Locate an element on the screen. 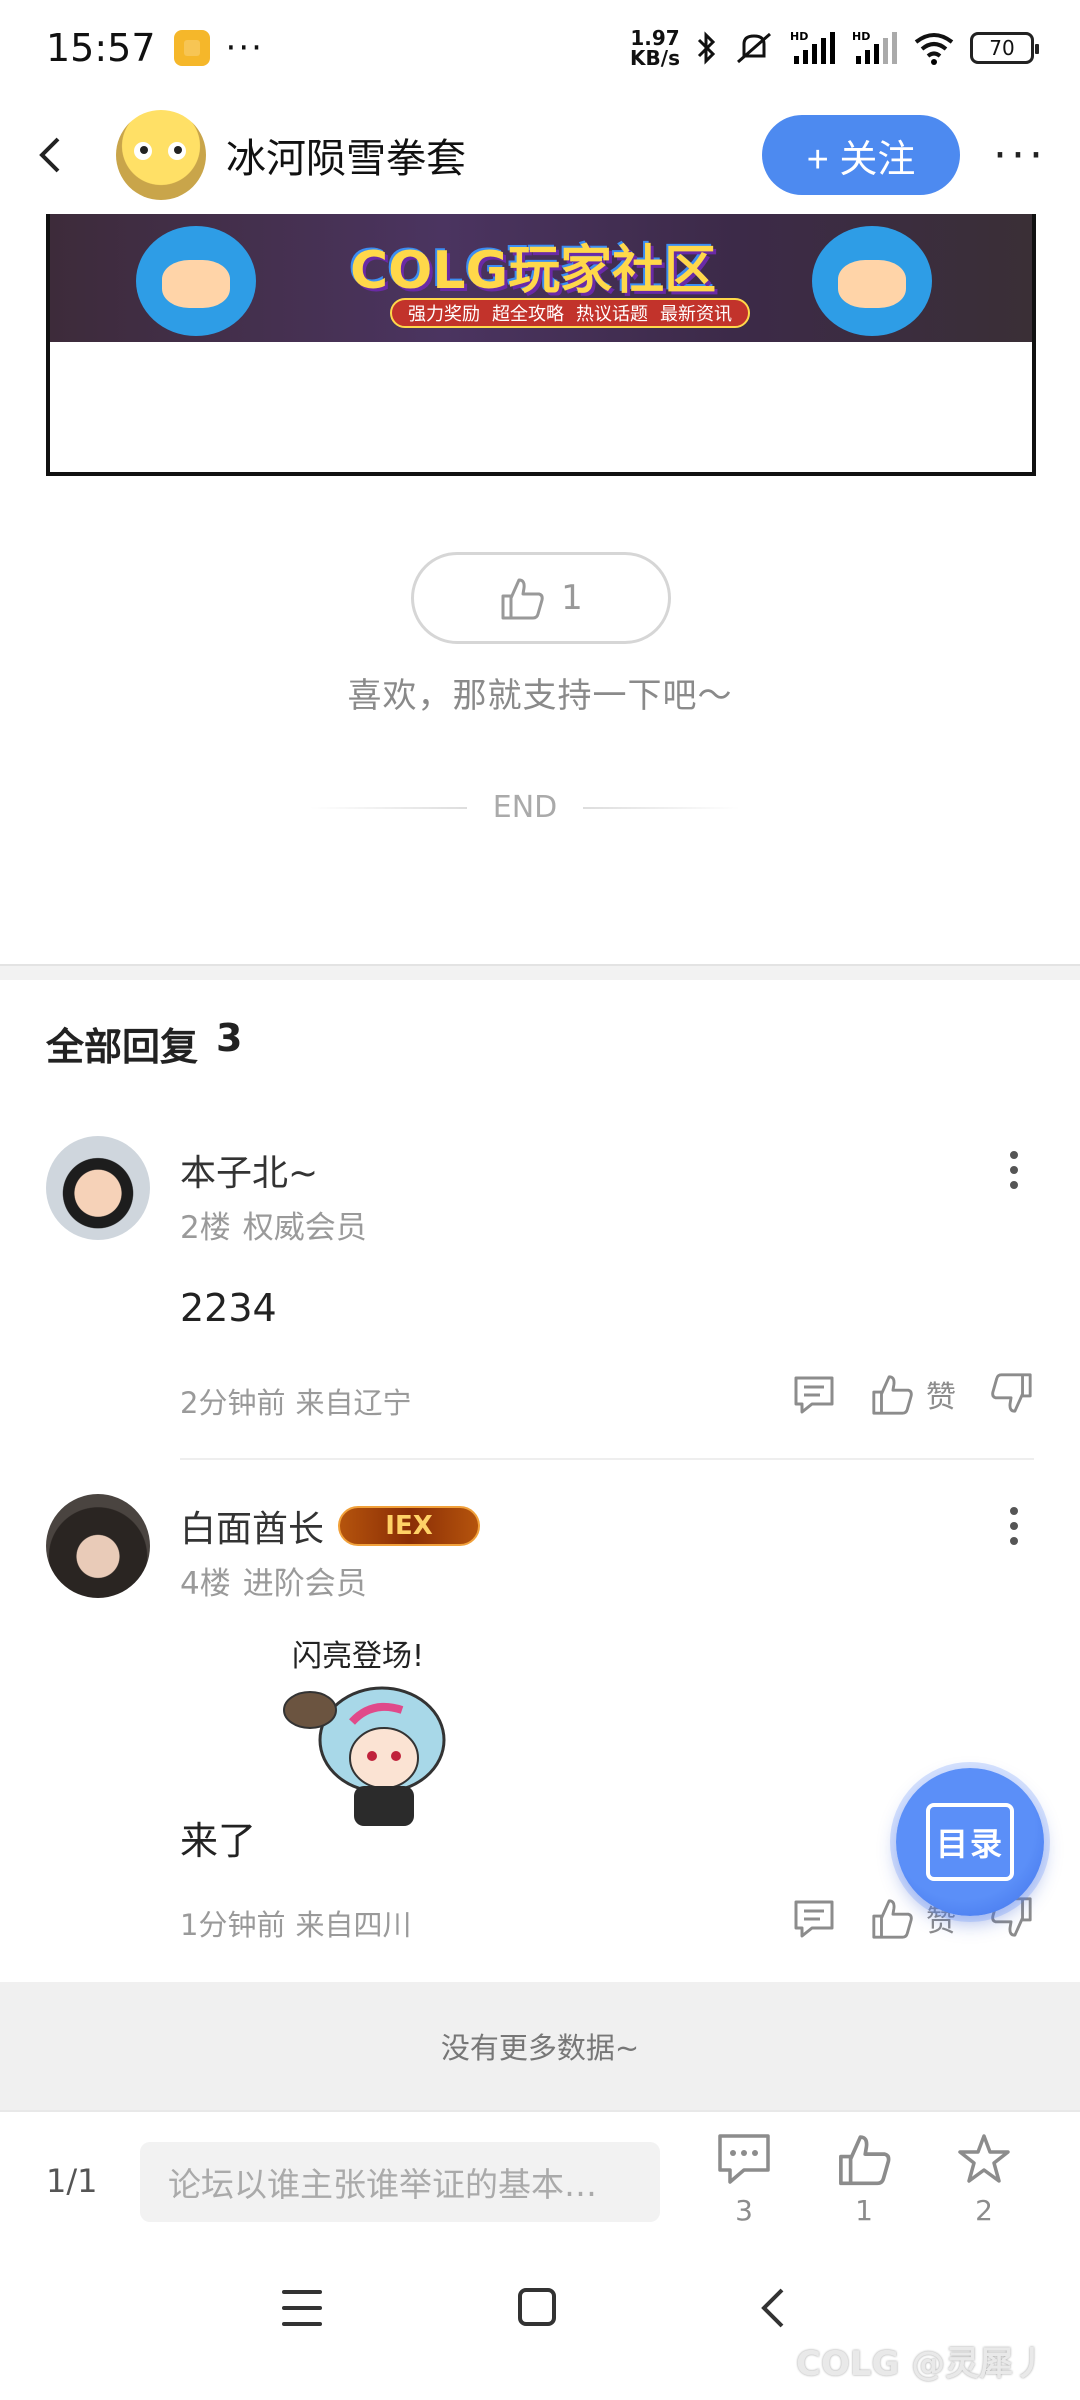 The image size is (1080, 2400). post-banner-frame: COLG玩家社区 强力奖励 超全攻略 热议话题 最新资讯 is located at coordinates (541, 345).